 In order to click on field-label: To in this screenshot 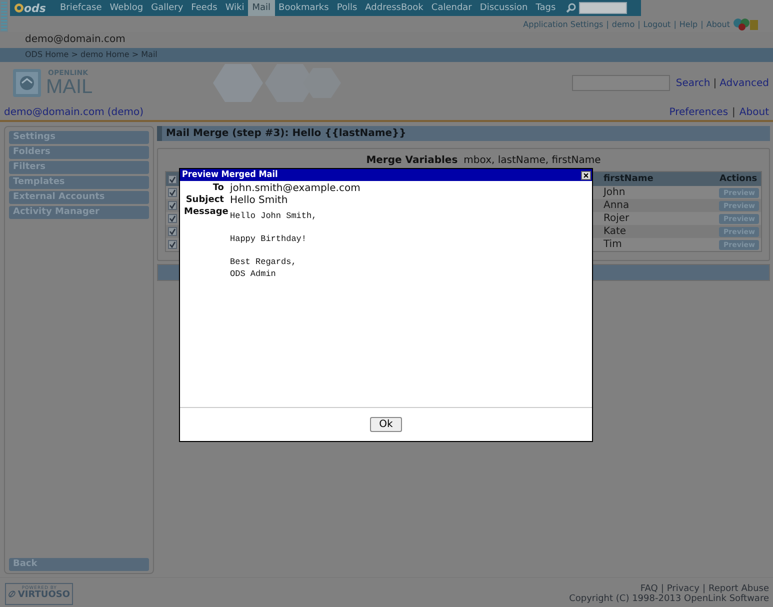, I will do `click(218, 188)`.